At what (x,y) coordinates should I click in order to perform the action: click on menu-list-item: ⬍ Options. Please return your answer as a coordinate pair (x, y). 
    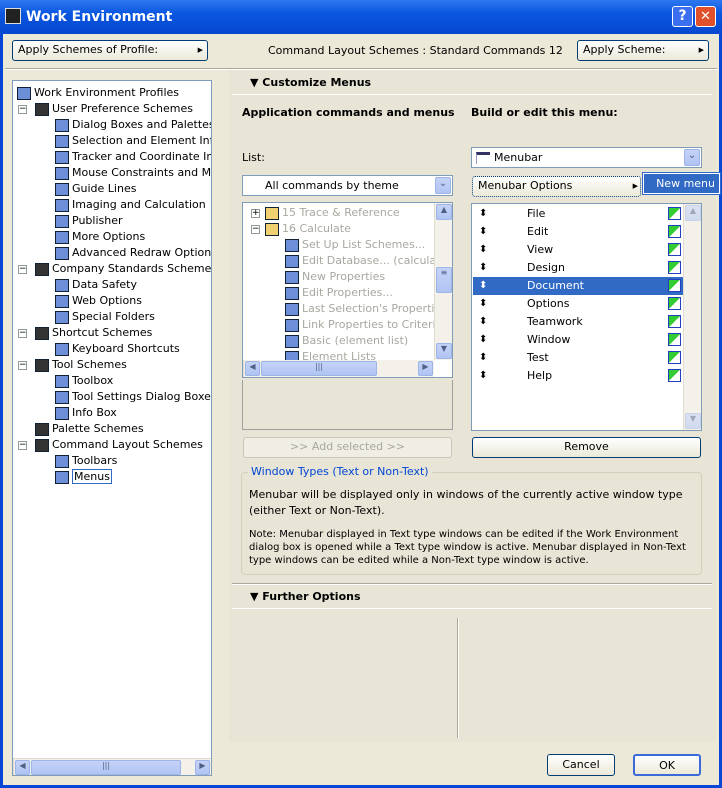
    Looking at the image, I should click on (578, 304).